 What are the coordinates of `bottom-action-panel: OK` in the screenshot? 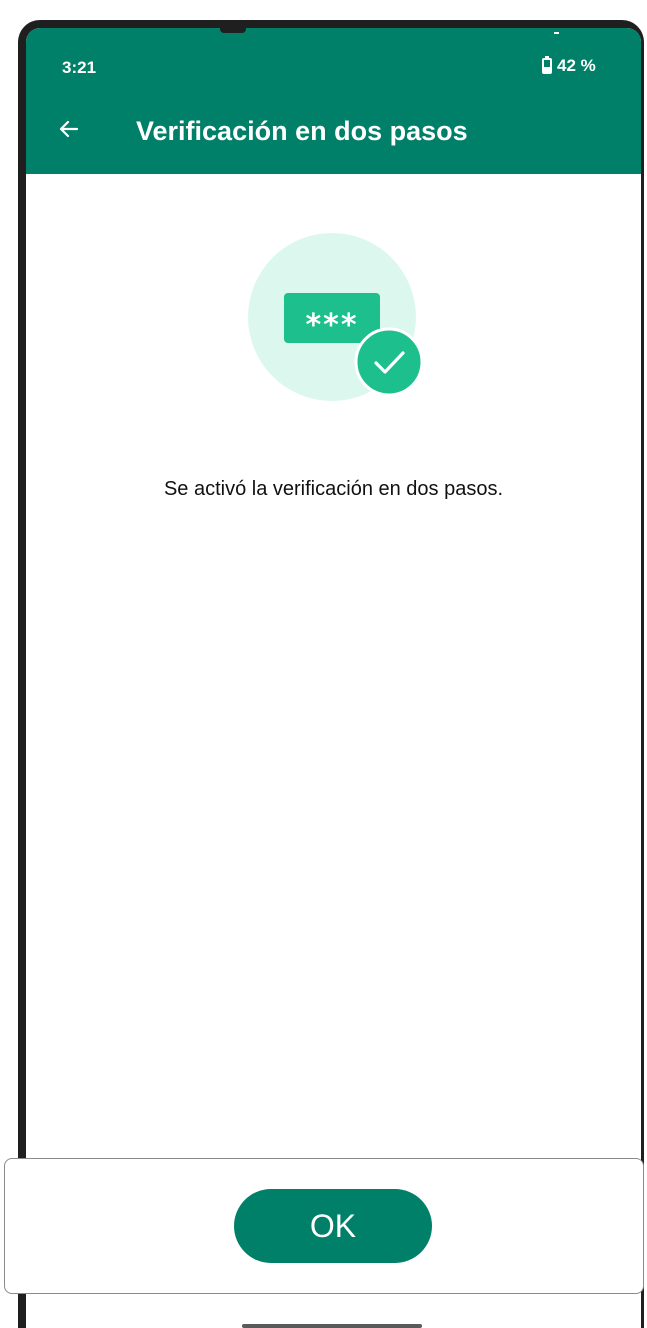 It's located at (324, 1226).